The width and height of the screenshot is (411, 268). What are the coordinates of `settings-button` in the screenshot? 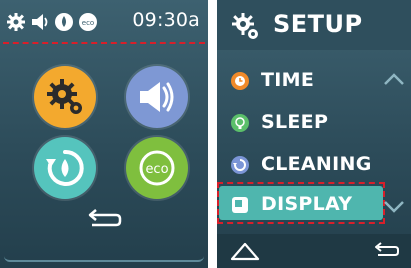 It's located at (65, 97).